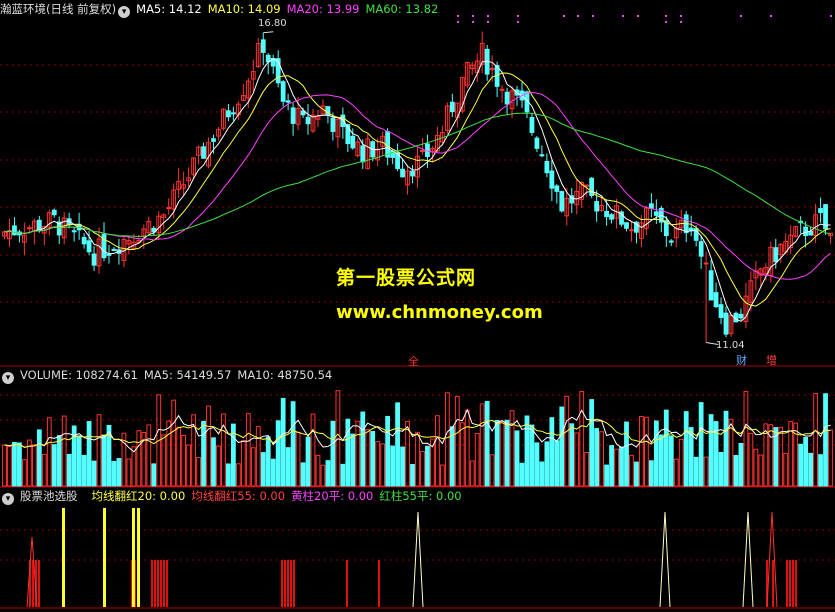  What do you see at coordinates (730, 345) in the screenshot?
I see `low-price-label: 11.04` at bounding box center [730, 345].